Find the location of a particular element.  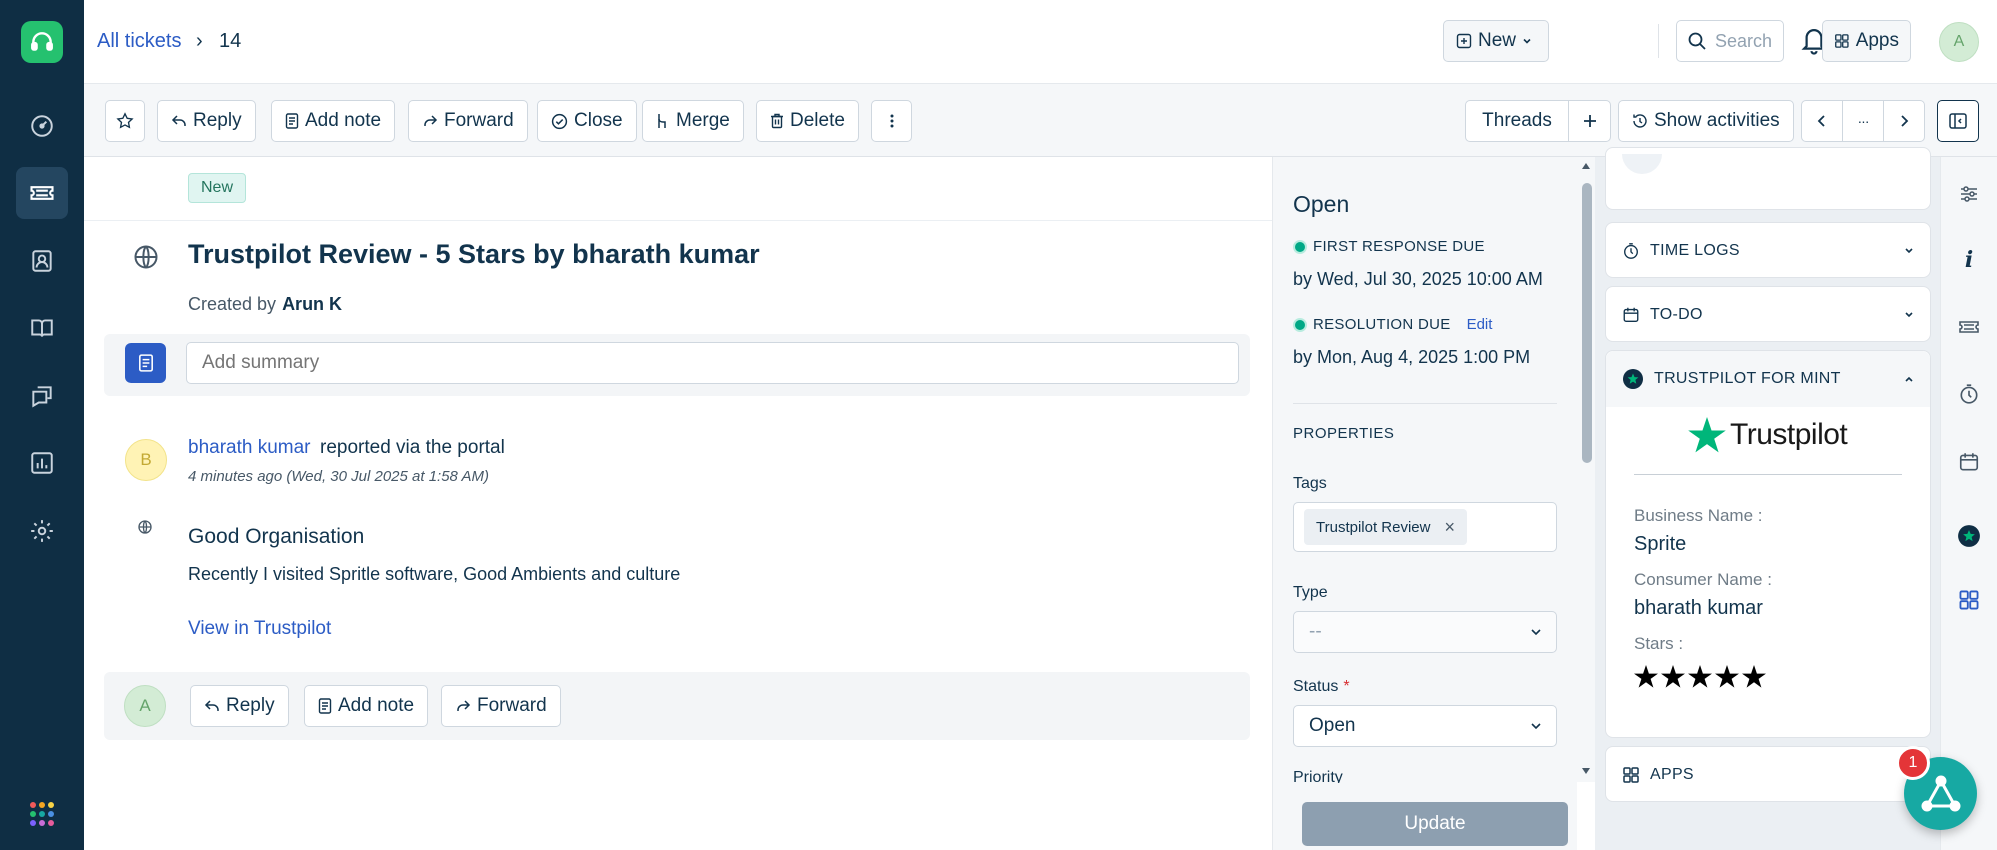

toggle-sidebar-button is located at coordinates (1958, 121).